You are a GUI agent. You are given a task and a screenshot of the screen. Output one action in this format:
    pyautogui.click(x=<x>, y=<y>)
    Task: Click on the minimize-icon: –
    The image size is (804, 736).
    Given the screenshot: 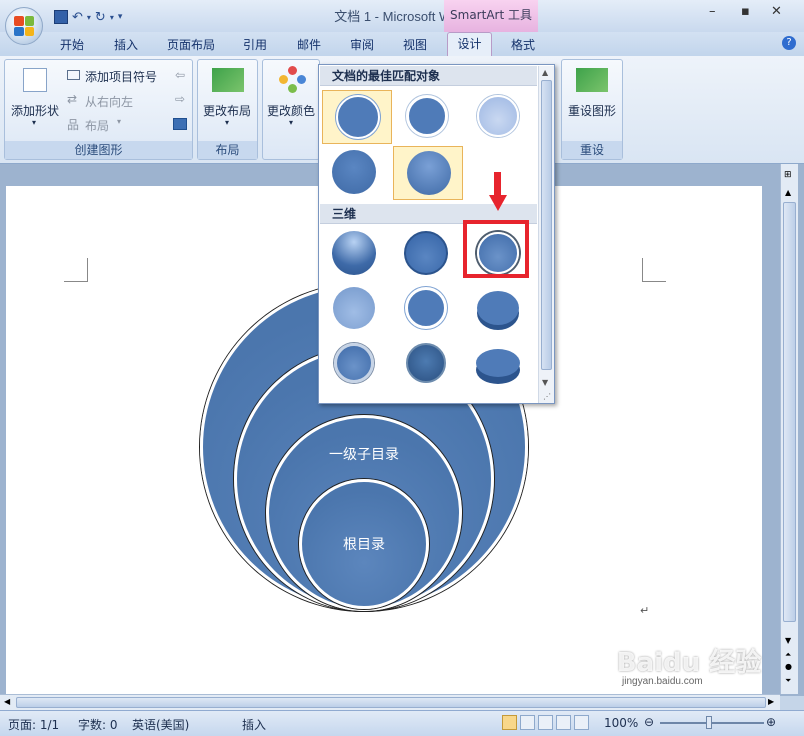 What is the action you would take?
    pyautogui.click(x=712, y=11)
    